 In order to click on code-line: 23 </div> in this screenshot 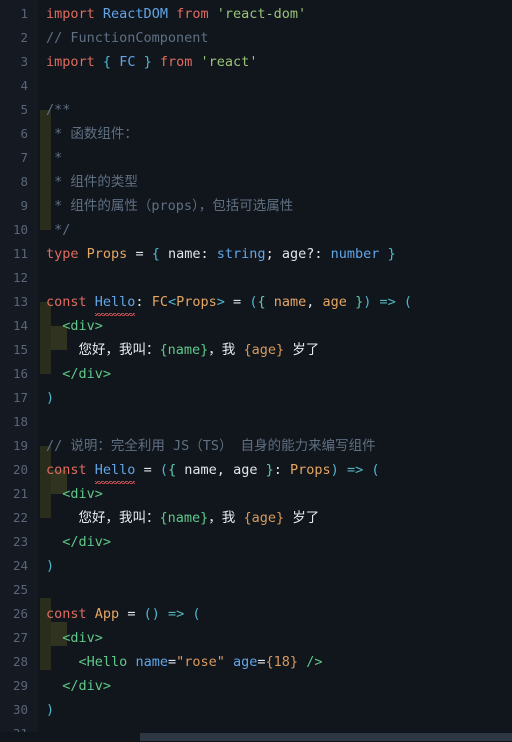, I will do `click(256, 542)`.